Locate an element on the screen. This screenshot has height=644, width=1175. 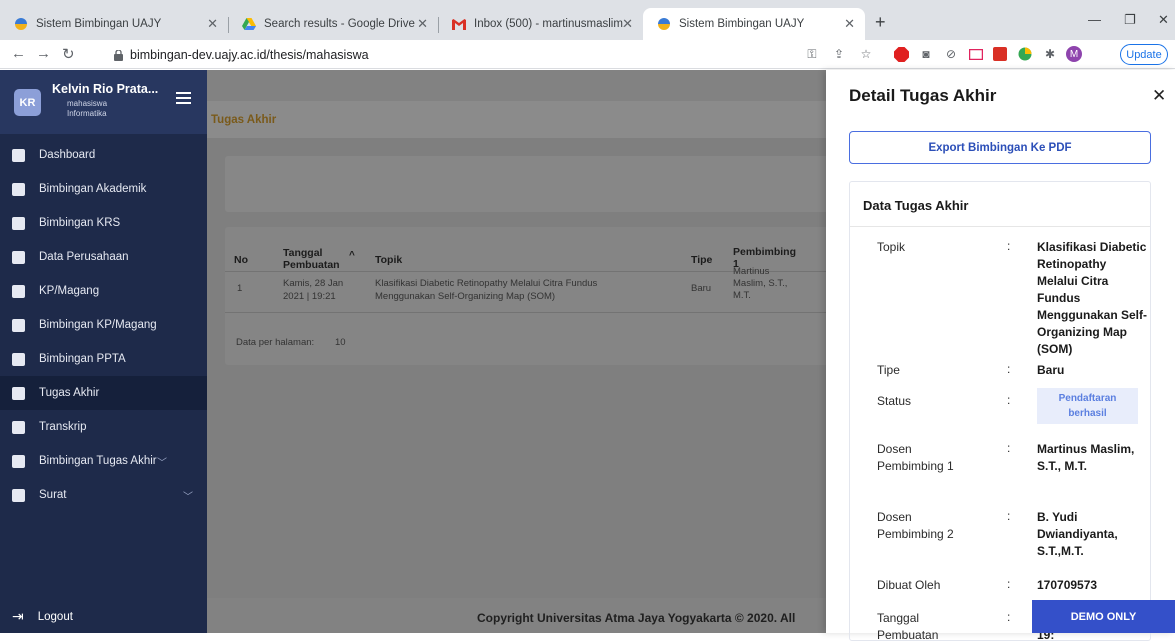
window-close-icon: ✕ is located at coordinates (1163, 20).